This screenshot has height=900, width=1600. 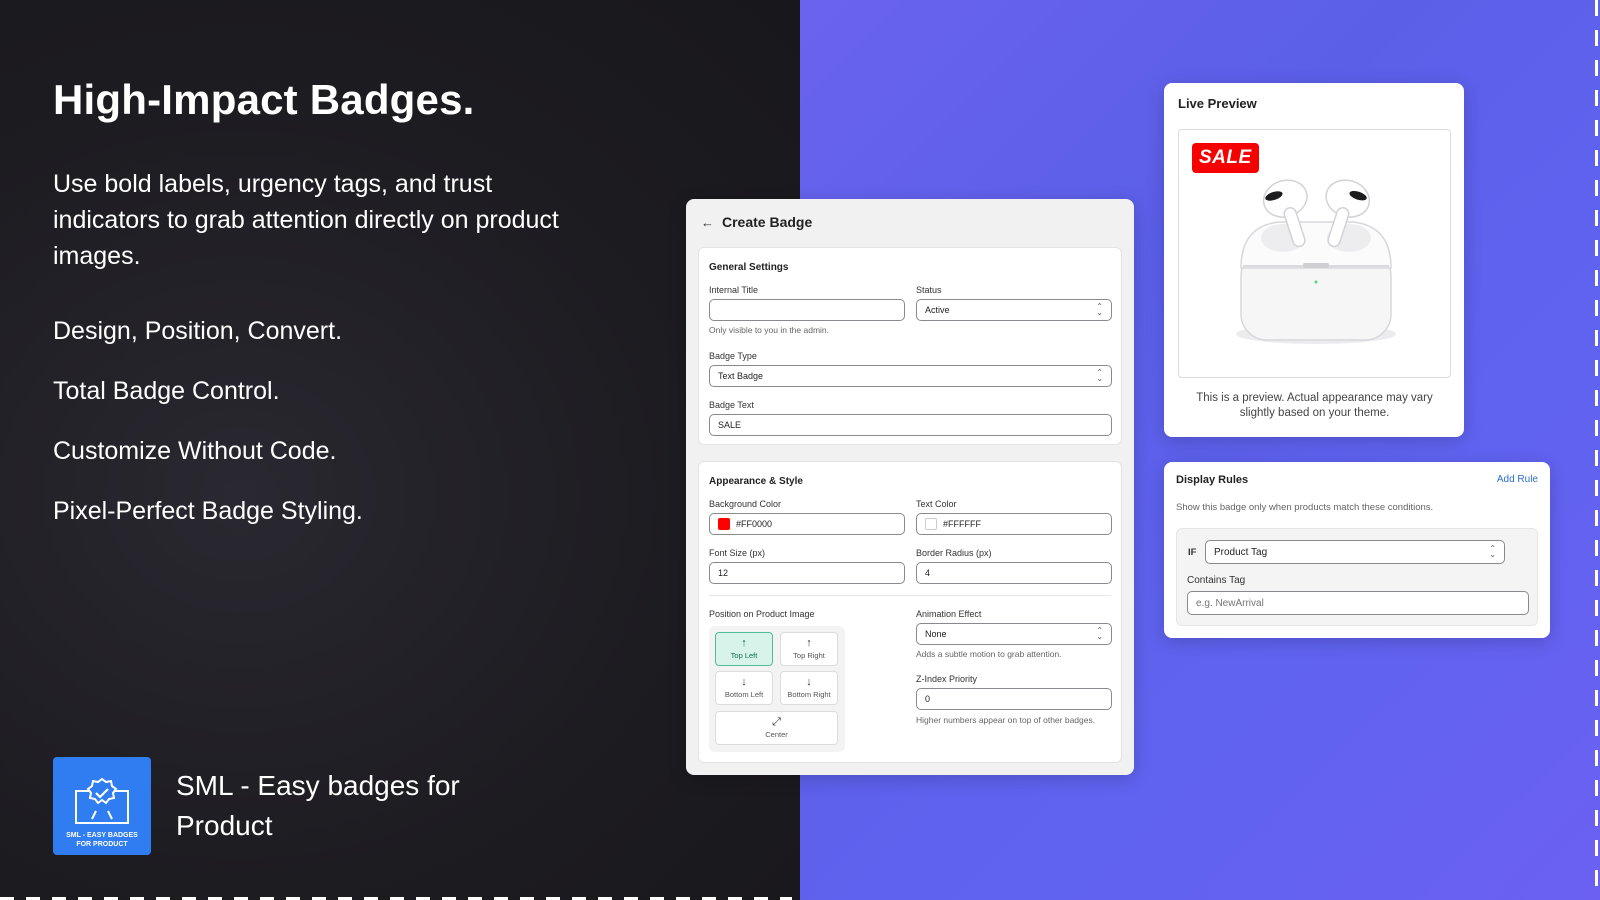 I want to click on internal-title-help: Only visible to you in the admin., so click(x=769, y=330).